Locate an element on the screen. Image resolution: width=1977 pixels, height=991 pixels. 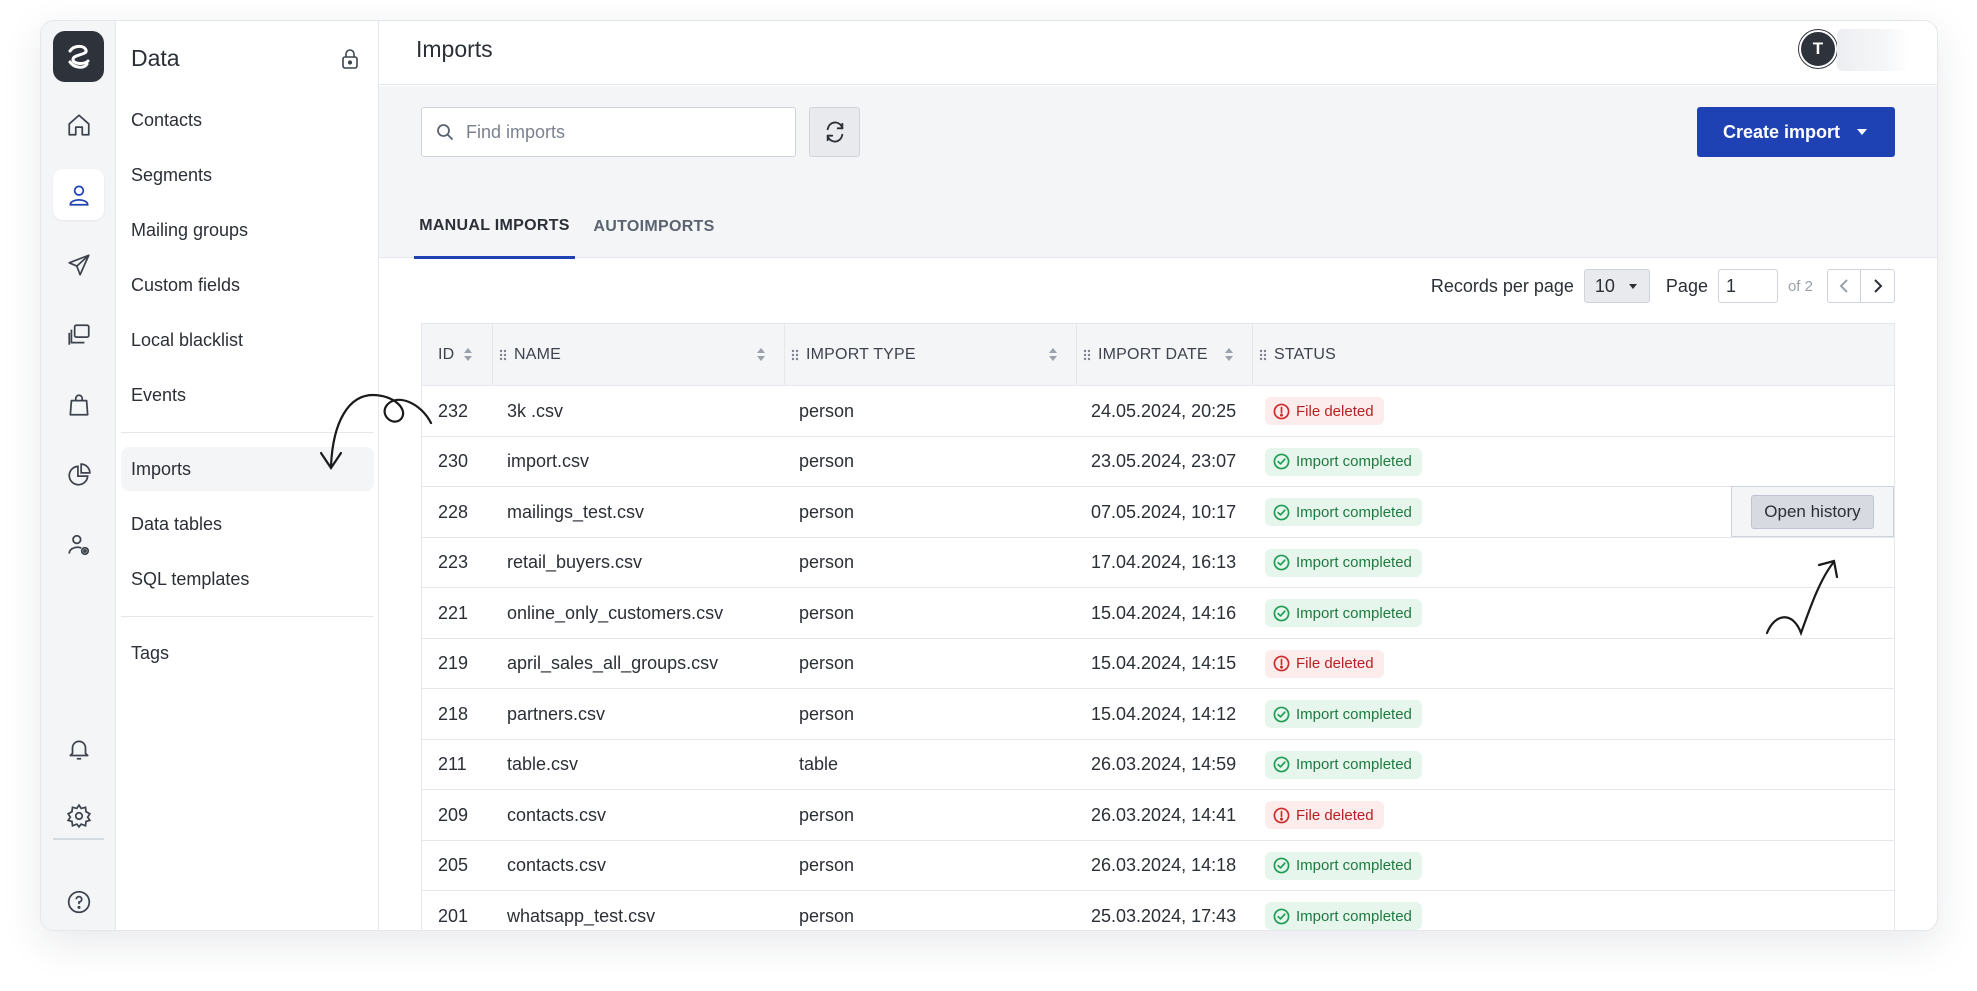
create-import-button: Create import is located at coordinates (1796, 132).